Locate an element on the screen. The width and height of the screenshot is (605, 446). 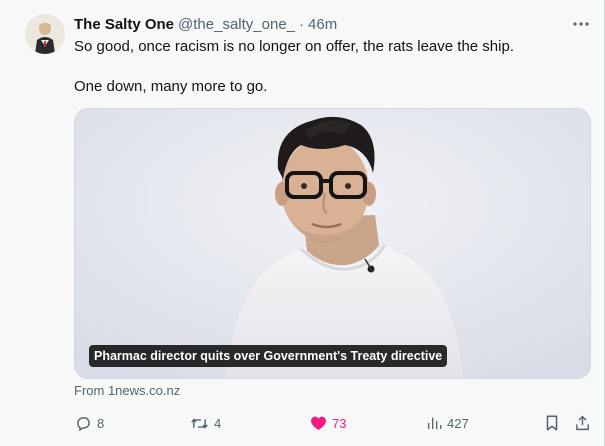
share-icon is located at coordinates (582, 423).